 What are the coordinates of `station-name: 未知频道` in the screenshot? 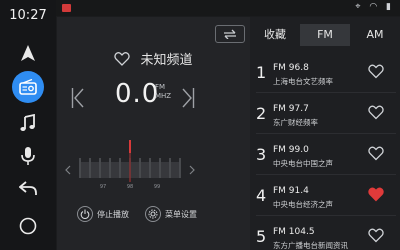 It's located at (166, 60).